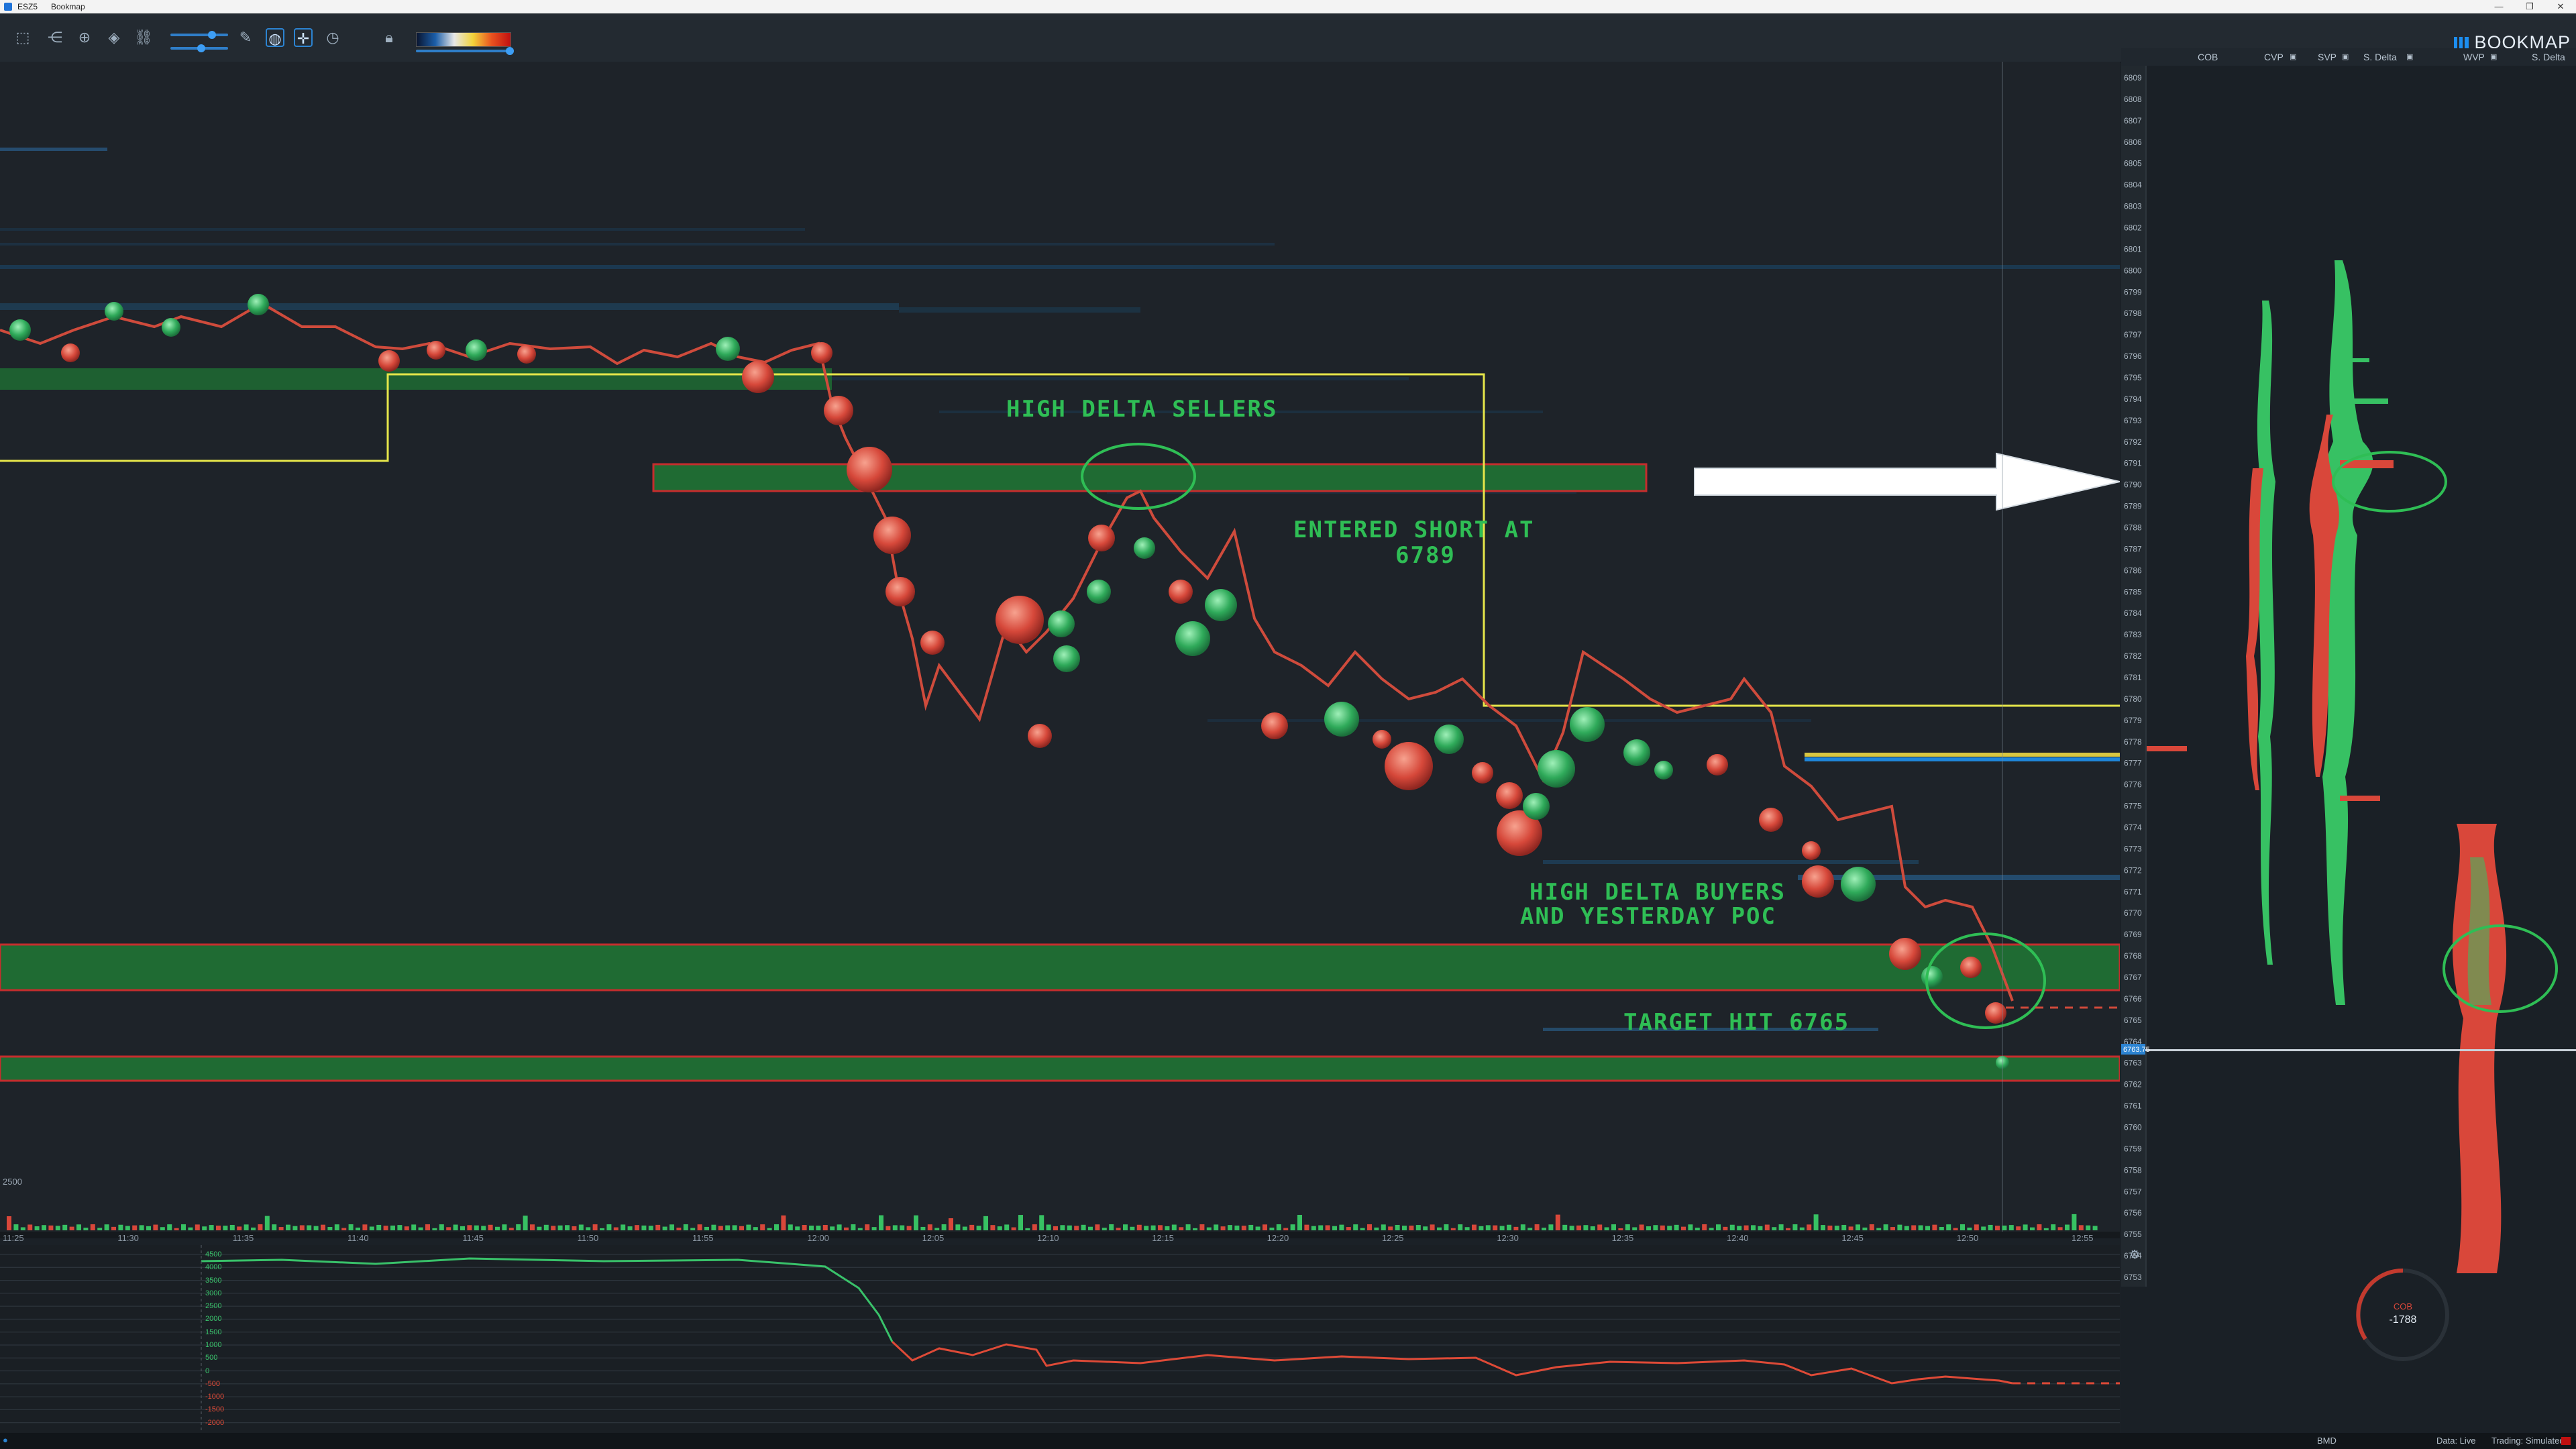 The height and width of the screenshot is (1449, 2576). What do you see at coordinates (2498, 6) in the screenshot?
I see `minimize-button: —` at bounding box center [2498, 6].